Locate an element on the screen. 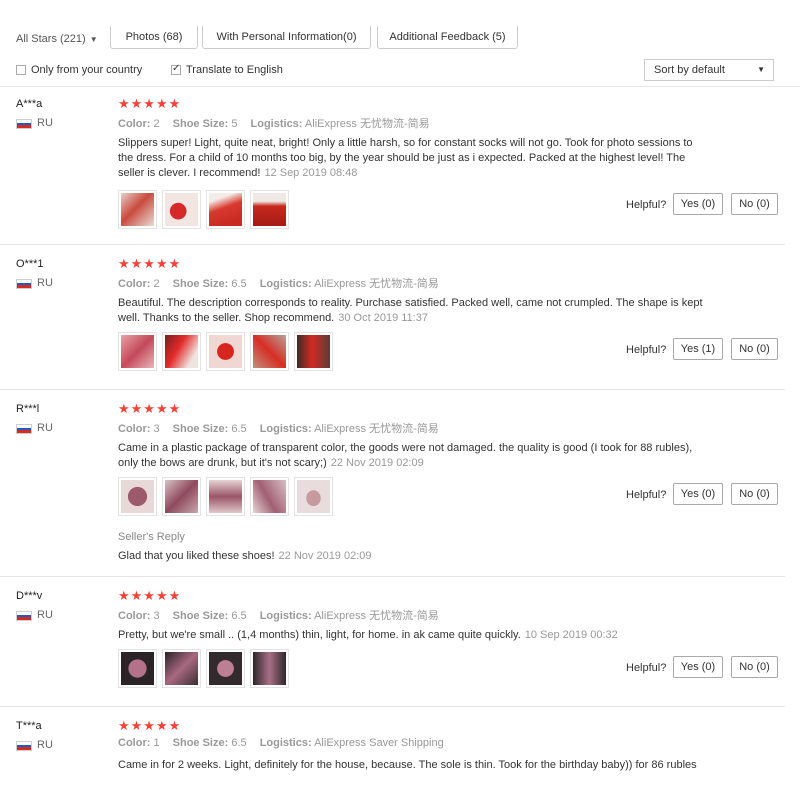 This screenshot has width=800, height=800. stars-filter-label: All Stars (221) is located at coordinates (51, 39).